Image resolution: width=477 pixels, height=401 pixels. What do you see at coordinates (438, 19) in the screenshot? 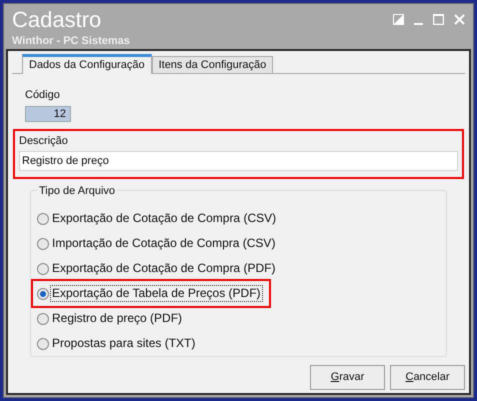
I see `maximize-icon` at bounding box center [438, 19].